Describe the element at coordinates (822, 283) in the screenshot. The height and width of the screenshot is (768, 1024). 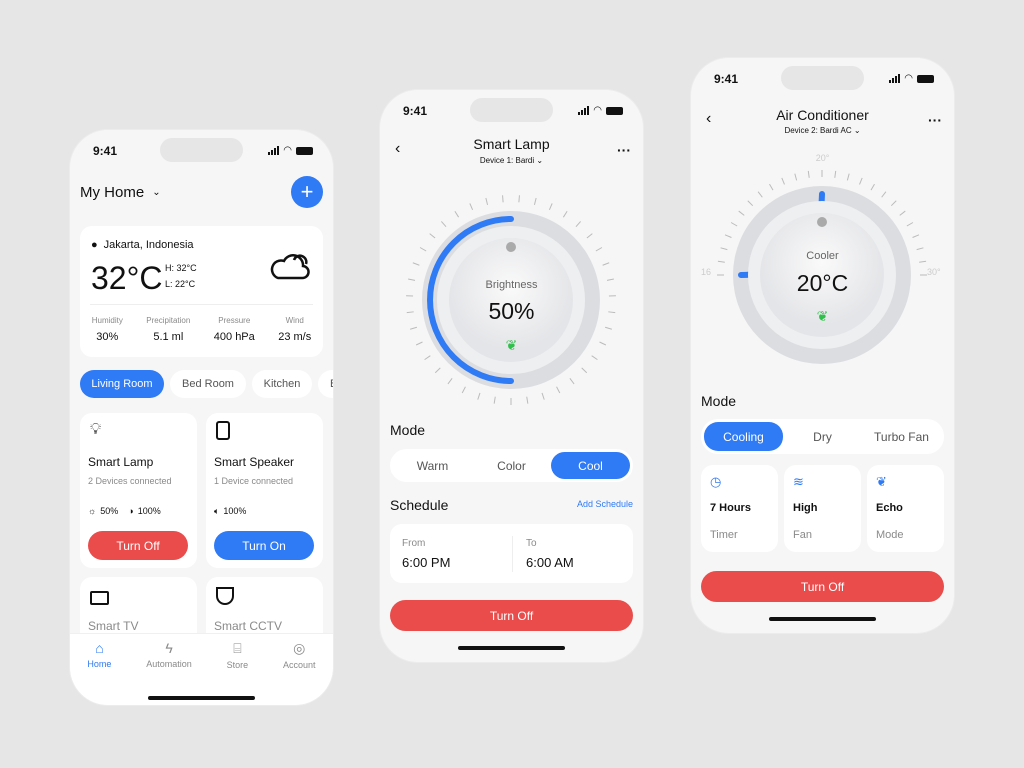
I see `dial-value: 20°C` at that location.